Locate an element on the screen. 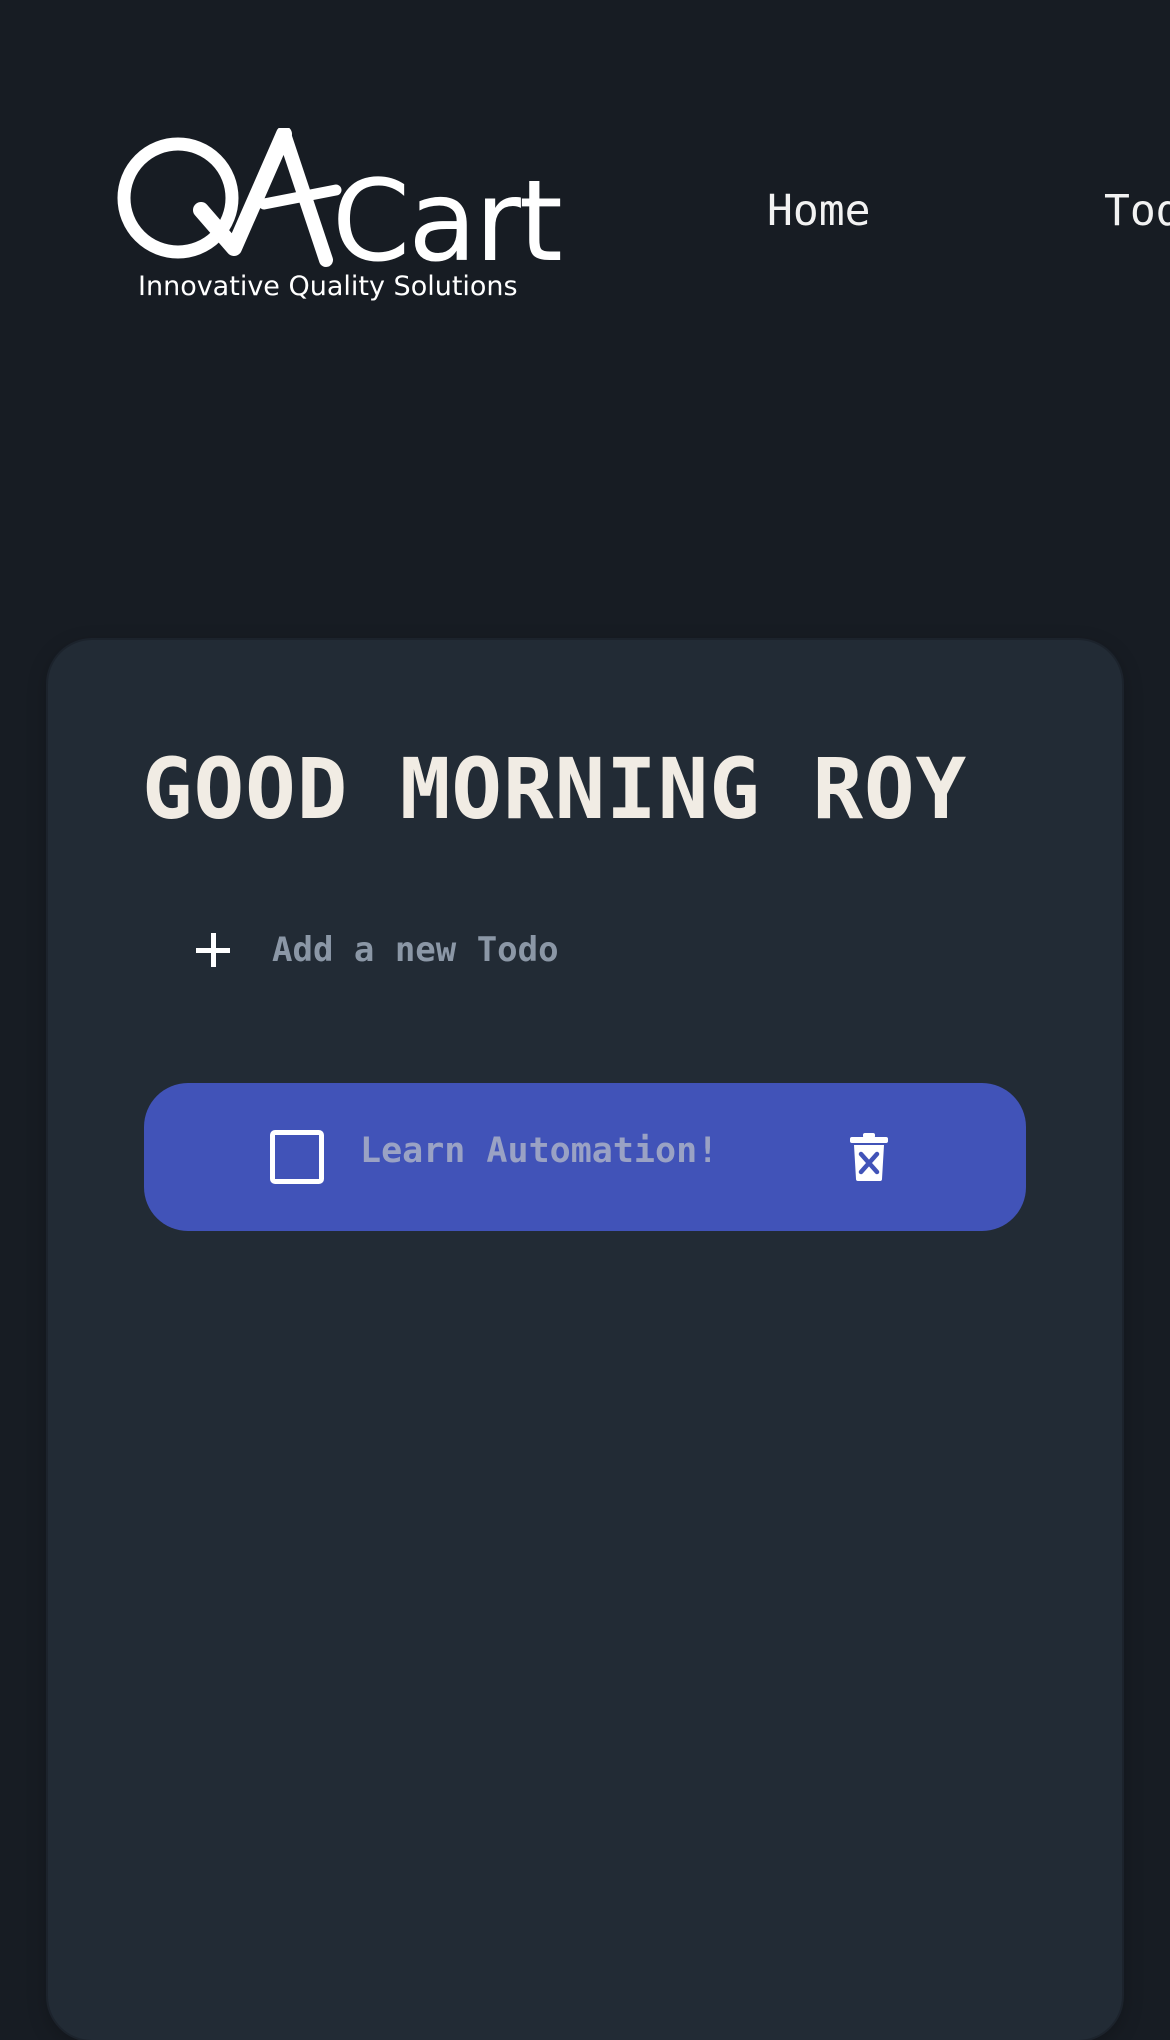  nav-home-link: Home is located at coordinates (819, 211).